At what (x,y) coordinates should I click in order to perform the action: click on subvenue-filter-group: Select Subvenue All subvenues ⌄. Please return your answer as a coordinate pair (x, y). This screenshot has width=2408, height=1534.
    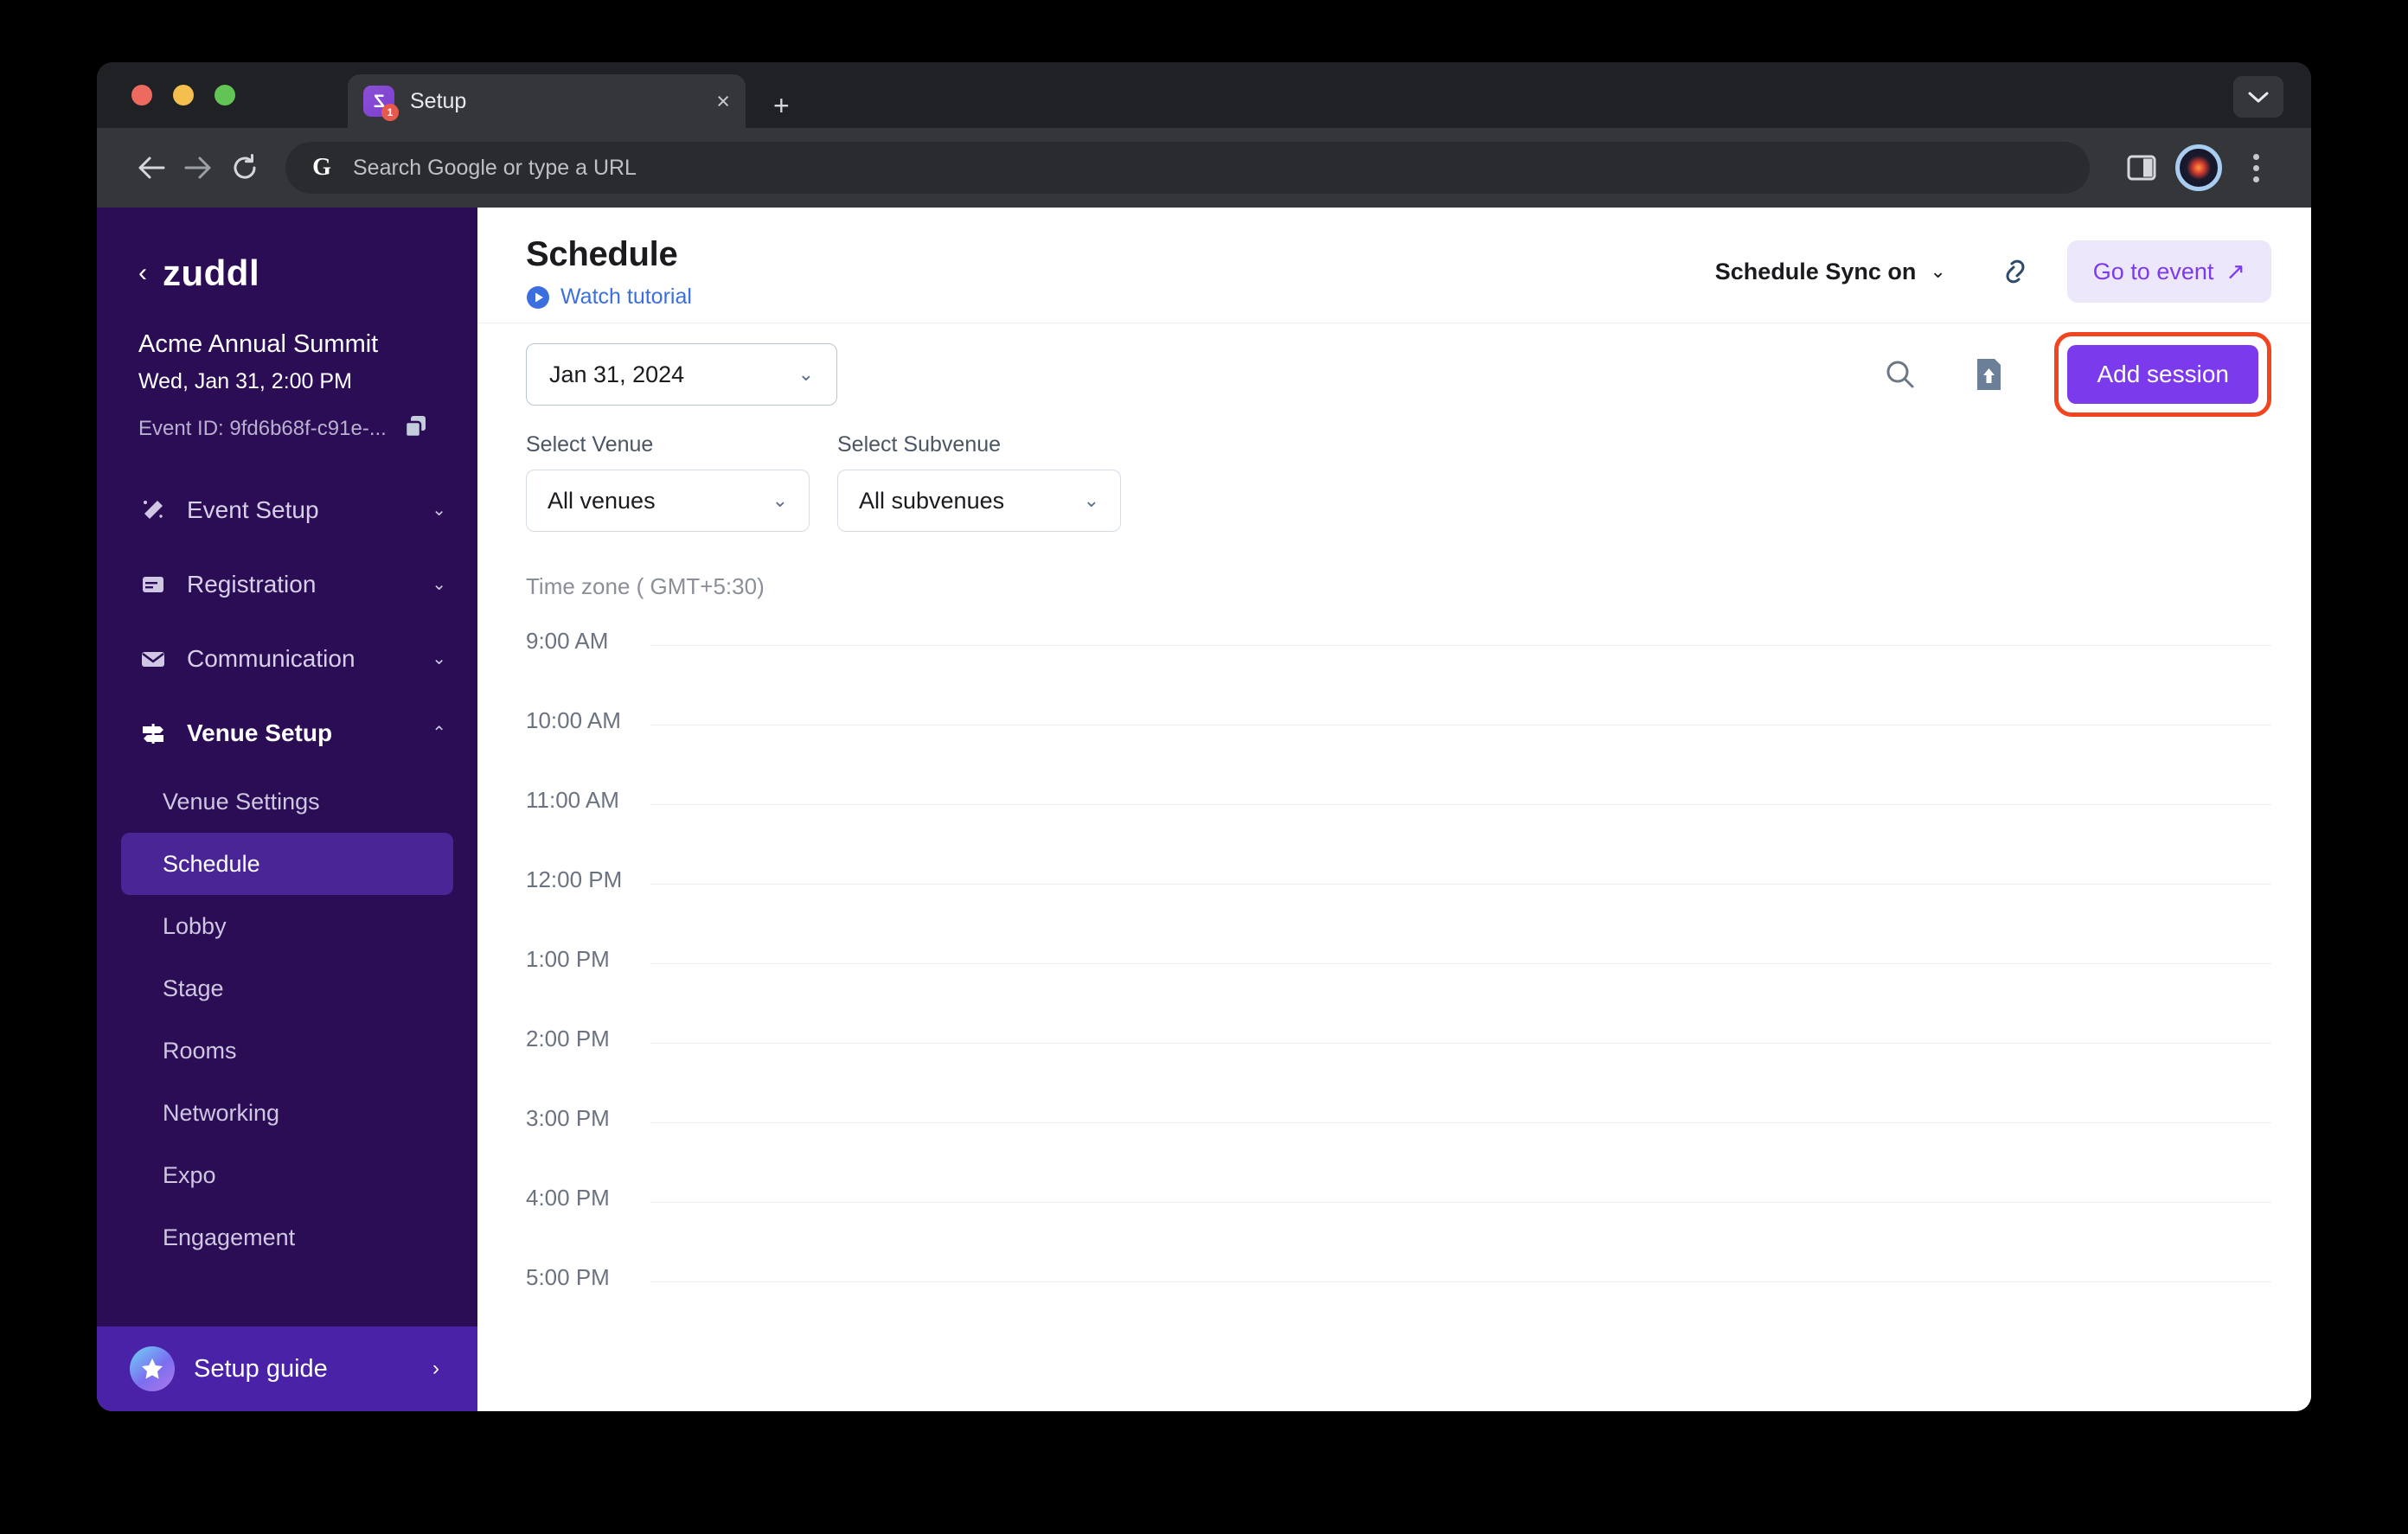
    Looking at the image, I should click on (979, 482).